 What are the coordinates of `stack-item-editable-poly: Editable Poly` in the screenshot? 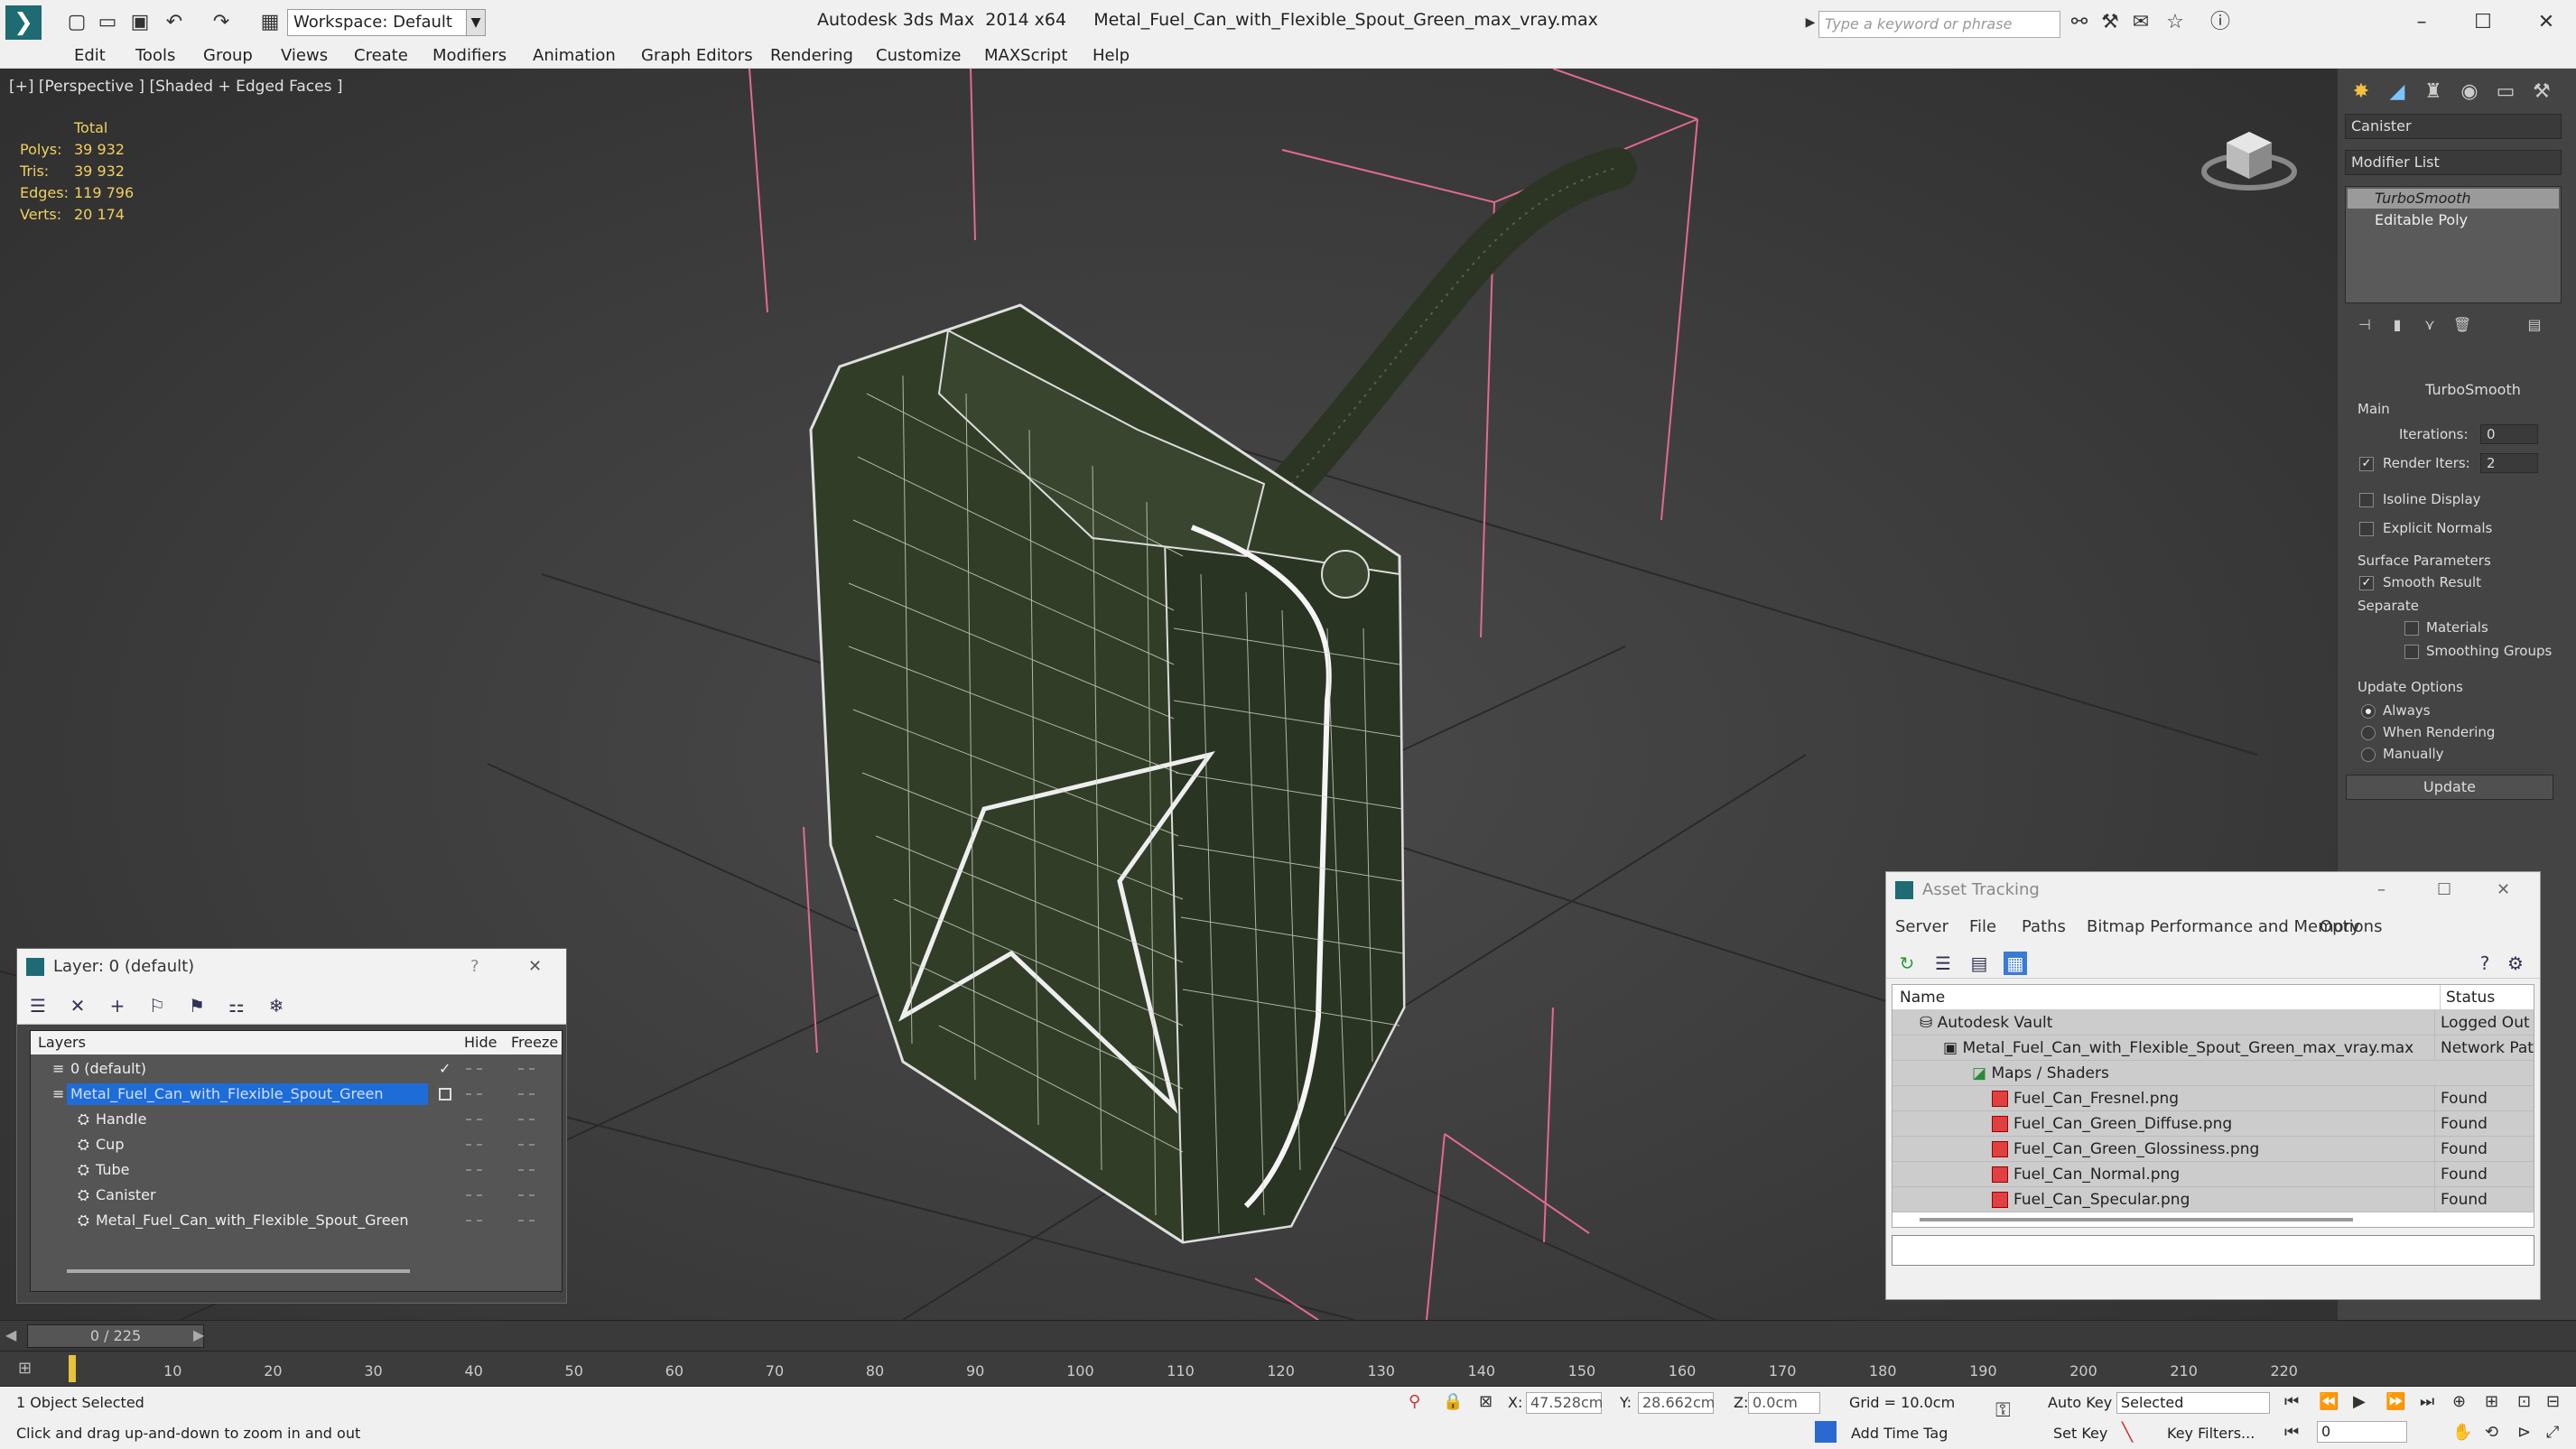 It's located at (2453, 220).